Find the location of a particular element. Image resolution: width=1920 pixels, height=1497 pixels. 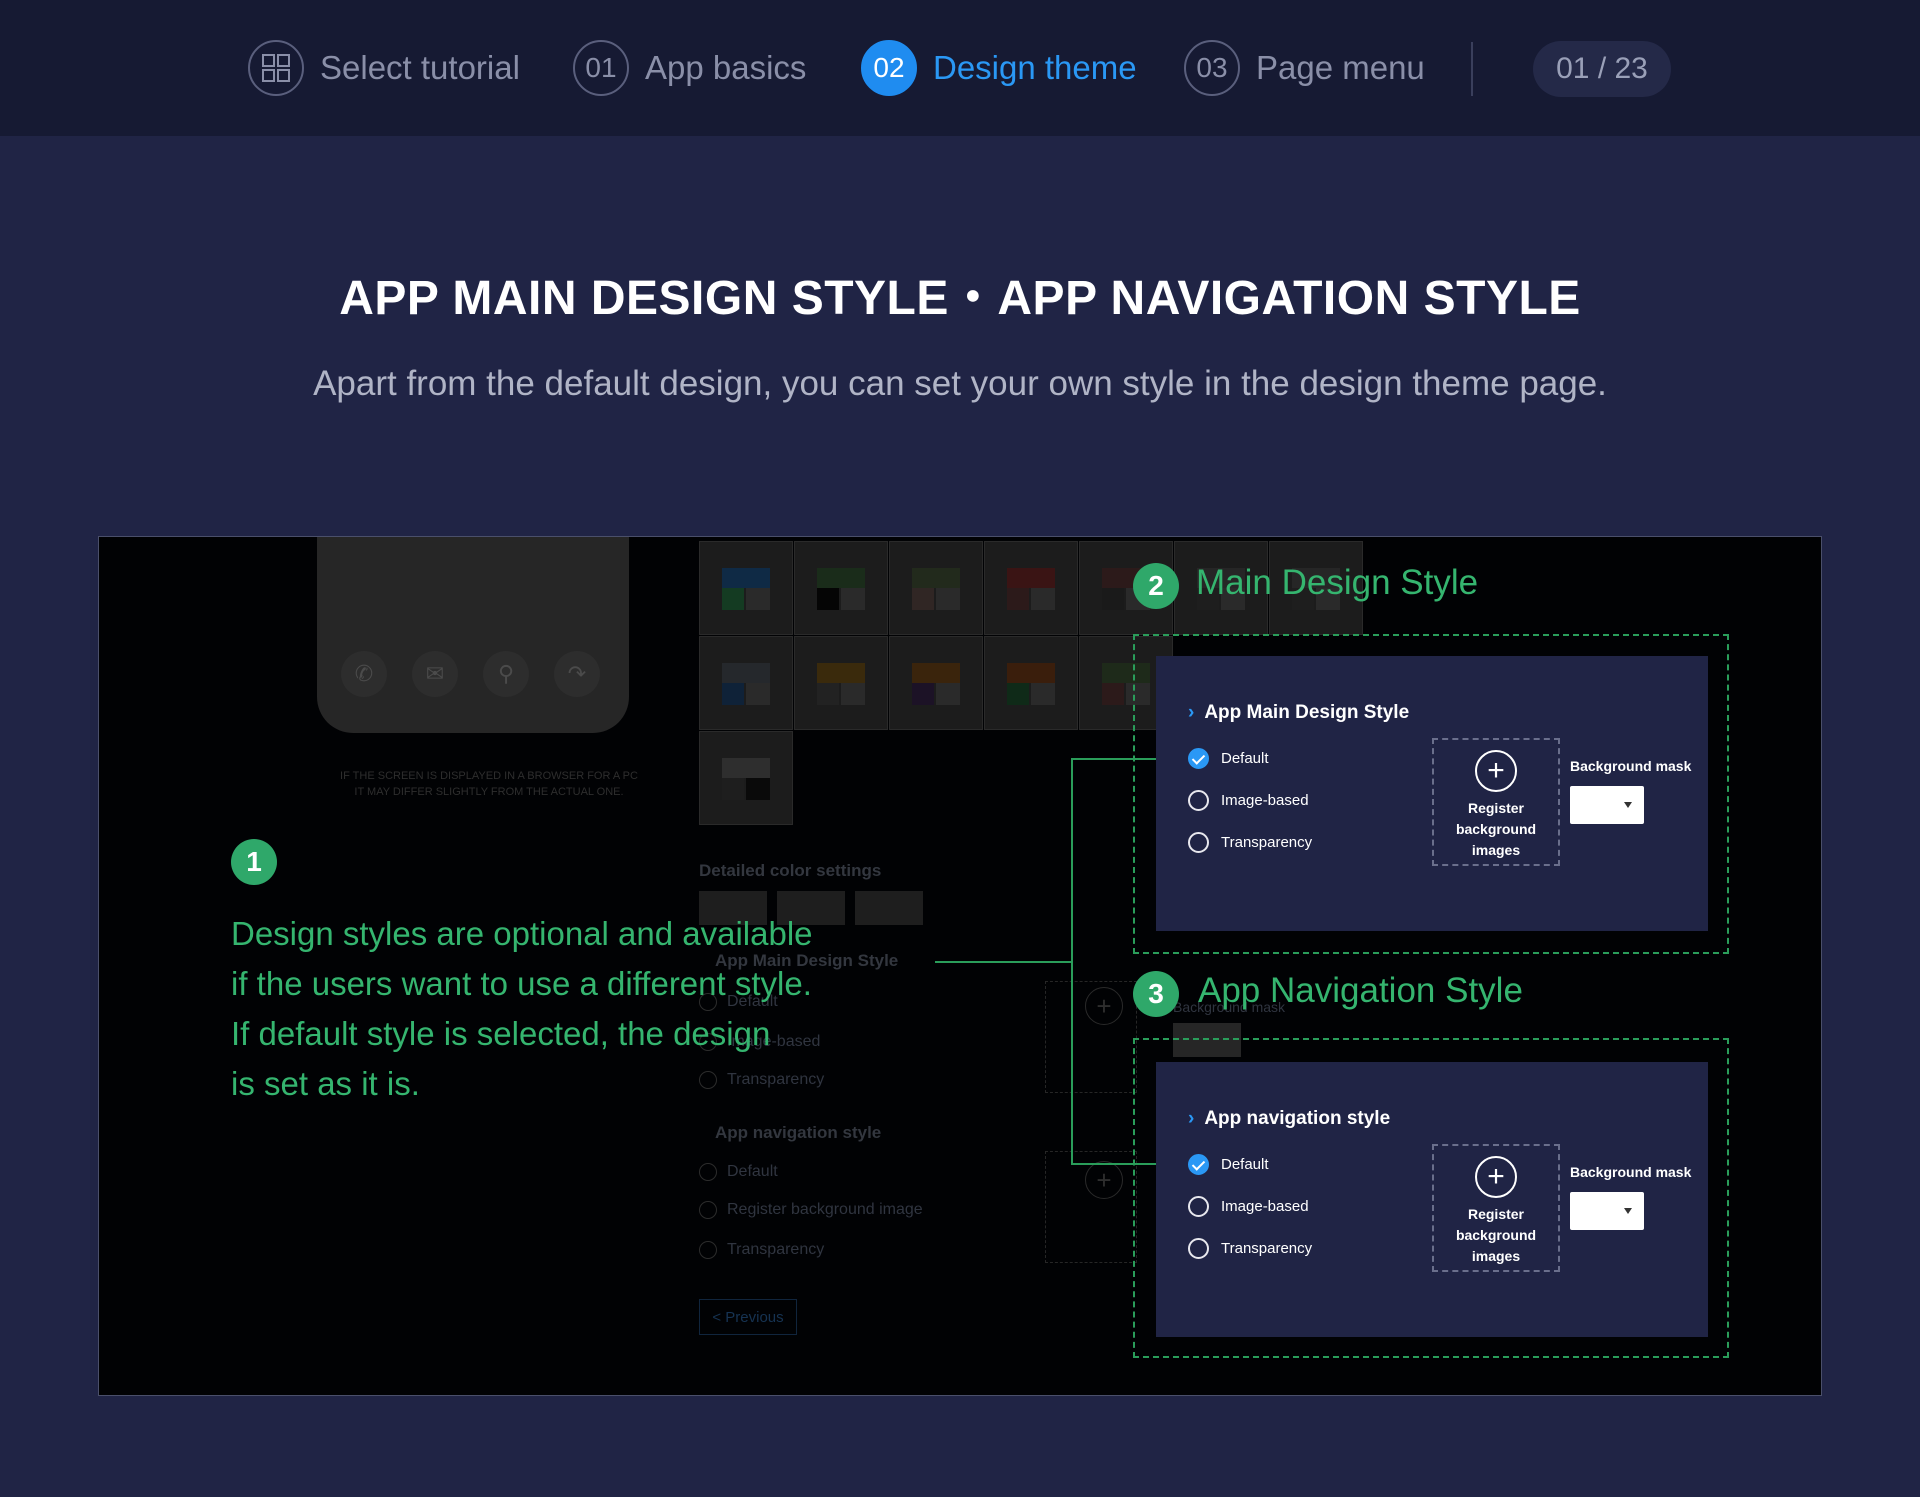

step-label: App basics is located at coordinates (726, 67).